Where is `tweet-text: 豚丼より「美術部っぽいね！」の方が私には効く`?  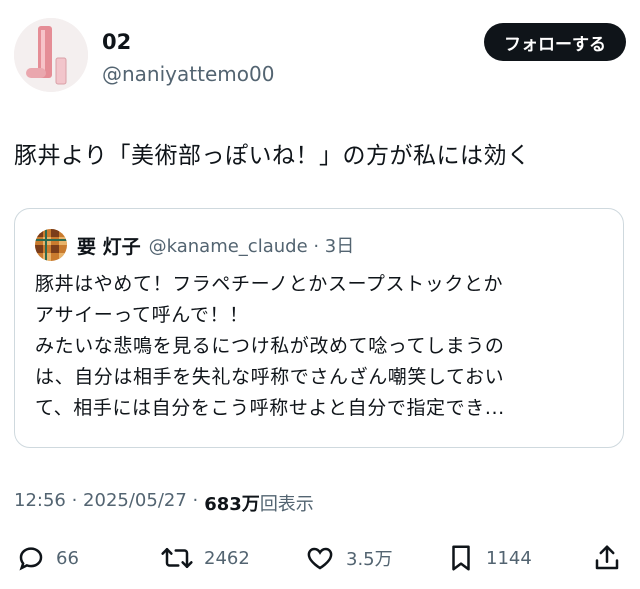
tweet-text: 豚丼より「美術部っぽいね！」の方が私には効く is located at coordinates (272, 156).